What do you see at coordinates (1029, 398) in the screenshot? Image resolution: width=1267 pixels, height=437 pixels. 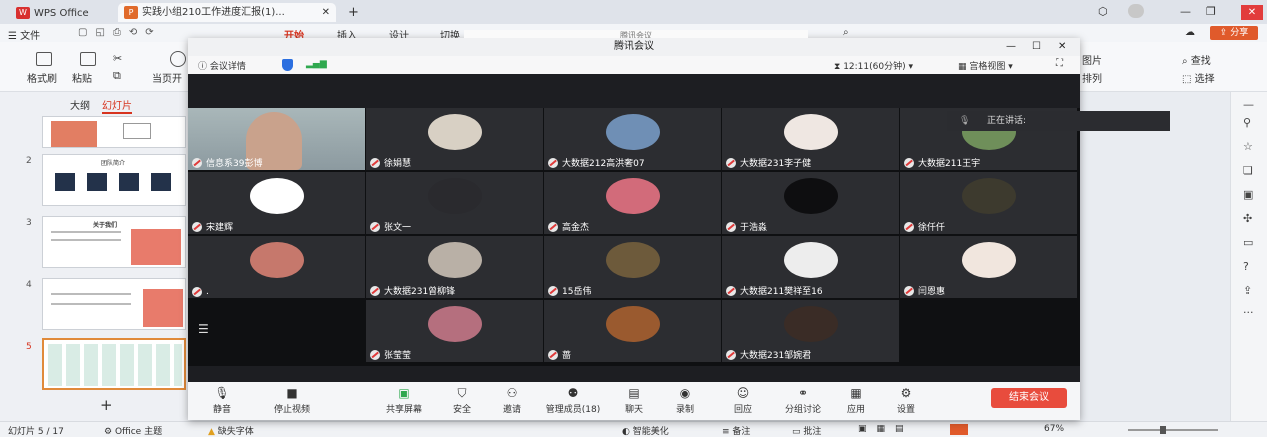 I see `end-meeting-button: 结束会议` at bounding box center [1029, 398].